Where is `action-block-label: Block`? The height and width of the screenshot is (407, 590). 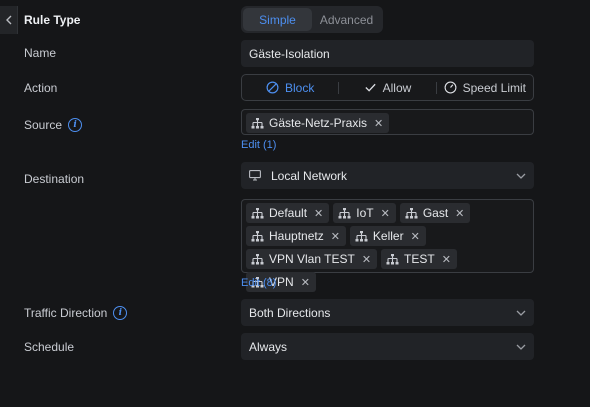 action-block-label: Block is located at coordinates (299, 87).